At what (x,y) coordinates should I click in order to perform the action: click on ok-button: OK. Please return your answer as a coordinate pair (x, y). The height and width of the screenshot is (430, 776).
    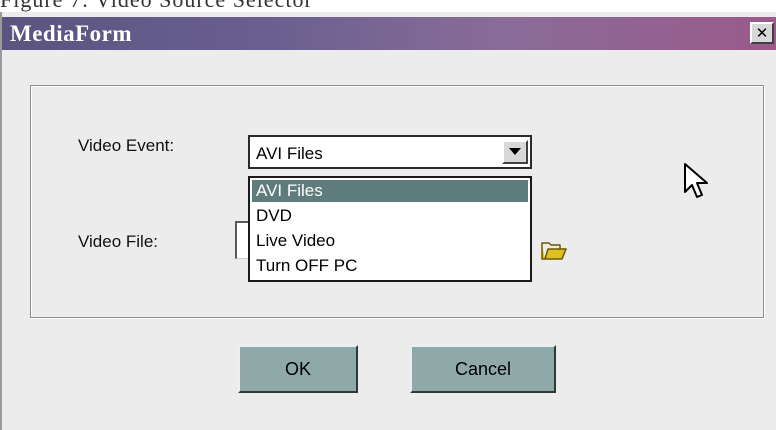
    Looking at the image, I should click on (298, 369).